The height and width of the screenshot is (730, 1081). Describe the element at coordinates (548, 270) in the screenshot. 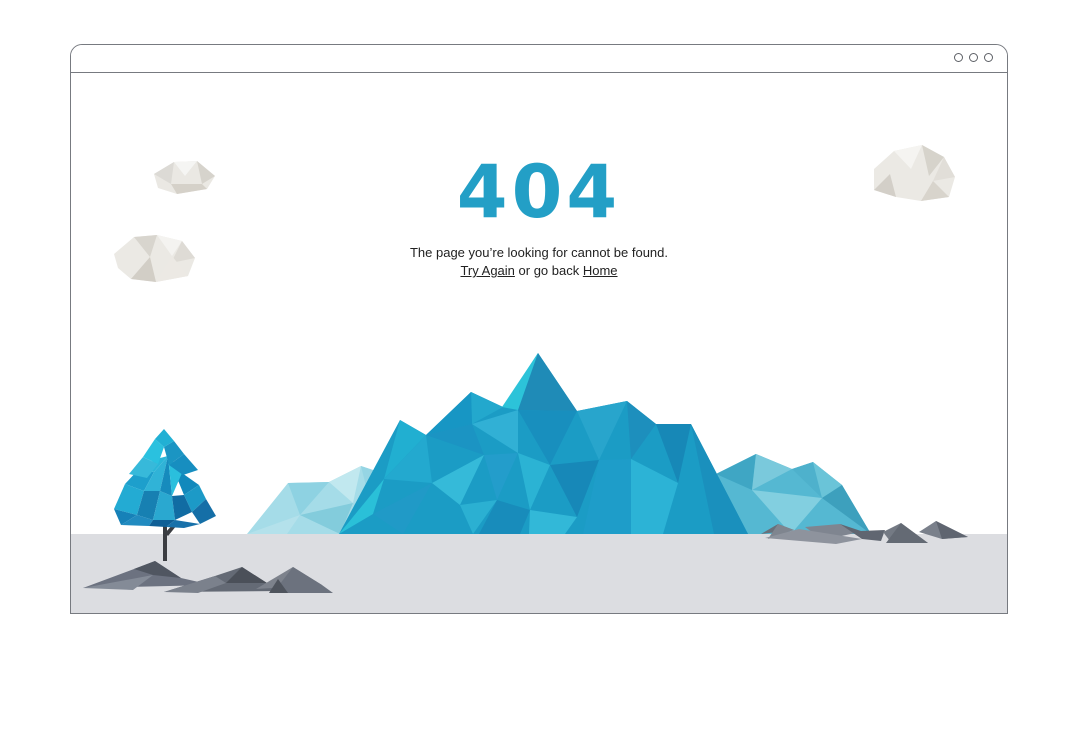

I see `actions-middle-text: or go back` at that location.